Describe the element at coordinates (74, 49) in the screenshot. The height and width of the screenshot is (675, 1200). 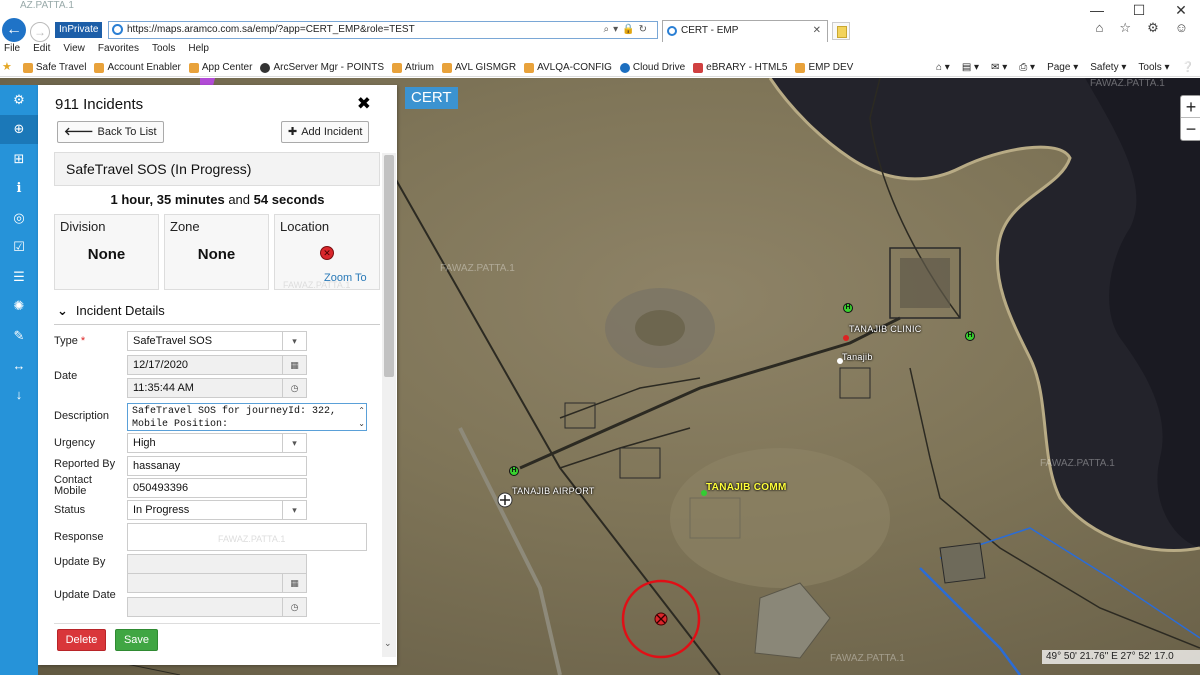
I see `menu-view: View` at that location.